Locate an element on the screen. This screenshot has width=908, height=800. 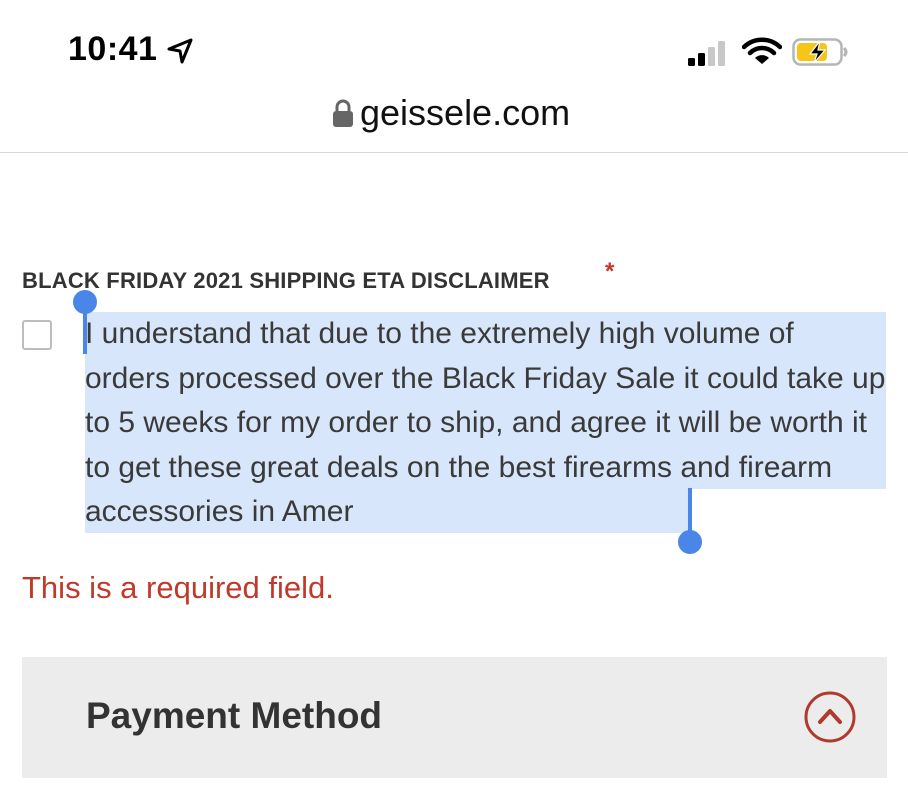
status-time: 10:41 is located at coordinates (113, 49).